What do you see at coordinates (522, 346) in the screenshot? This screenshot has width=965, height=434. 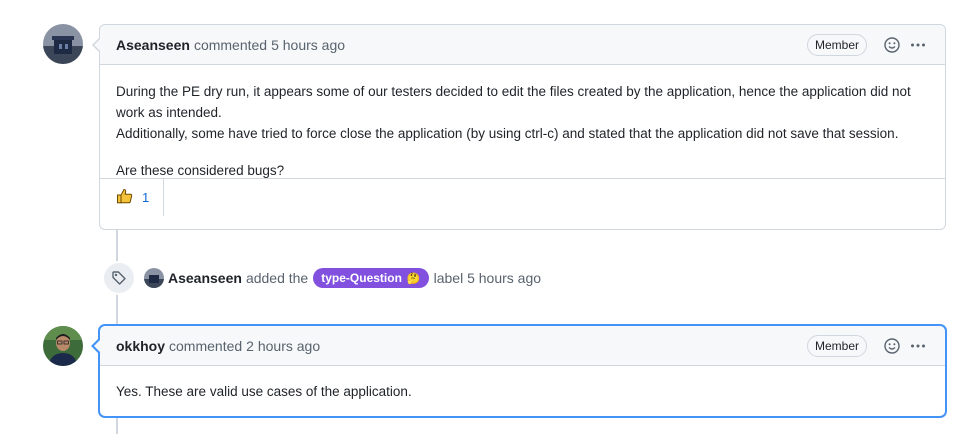 I see `comment-header: okkhoy commented 2 hours ago Member` at bounding box center [522, 346].